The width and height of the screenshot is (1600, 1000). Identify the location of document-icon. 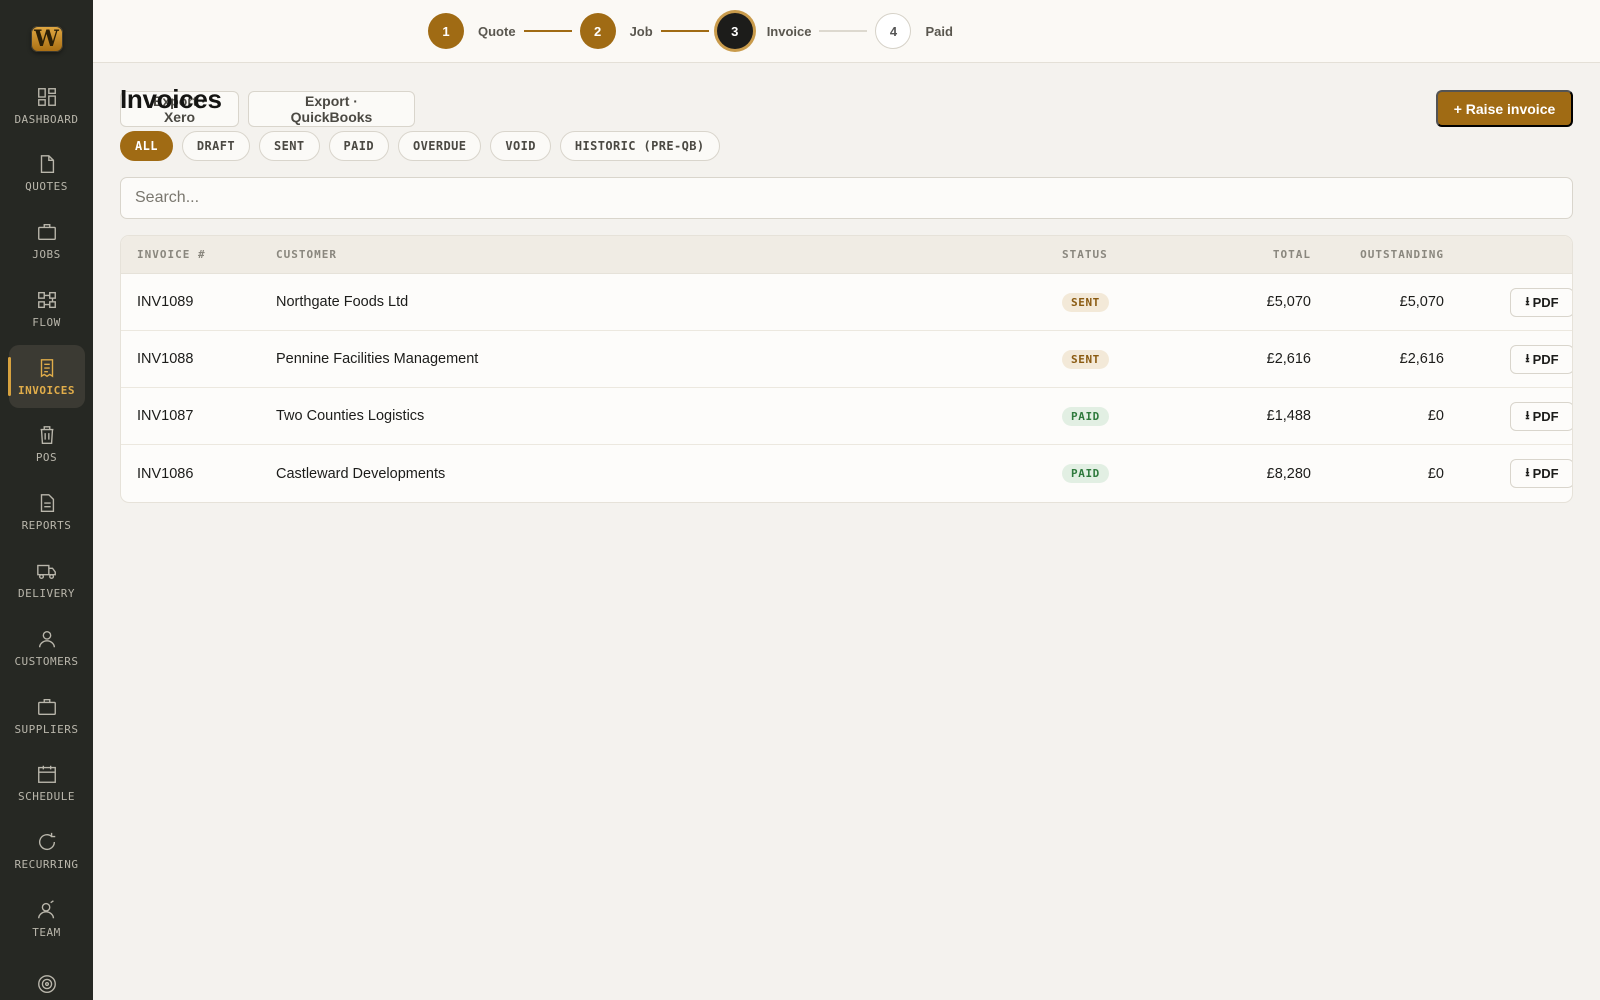
(47, 164).